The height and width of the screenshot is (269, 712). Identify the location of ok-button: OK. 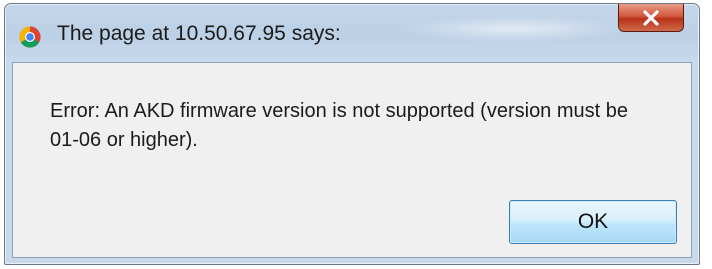
(593, 222).